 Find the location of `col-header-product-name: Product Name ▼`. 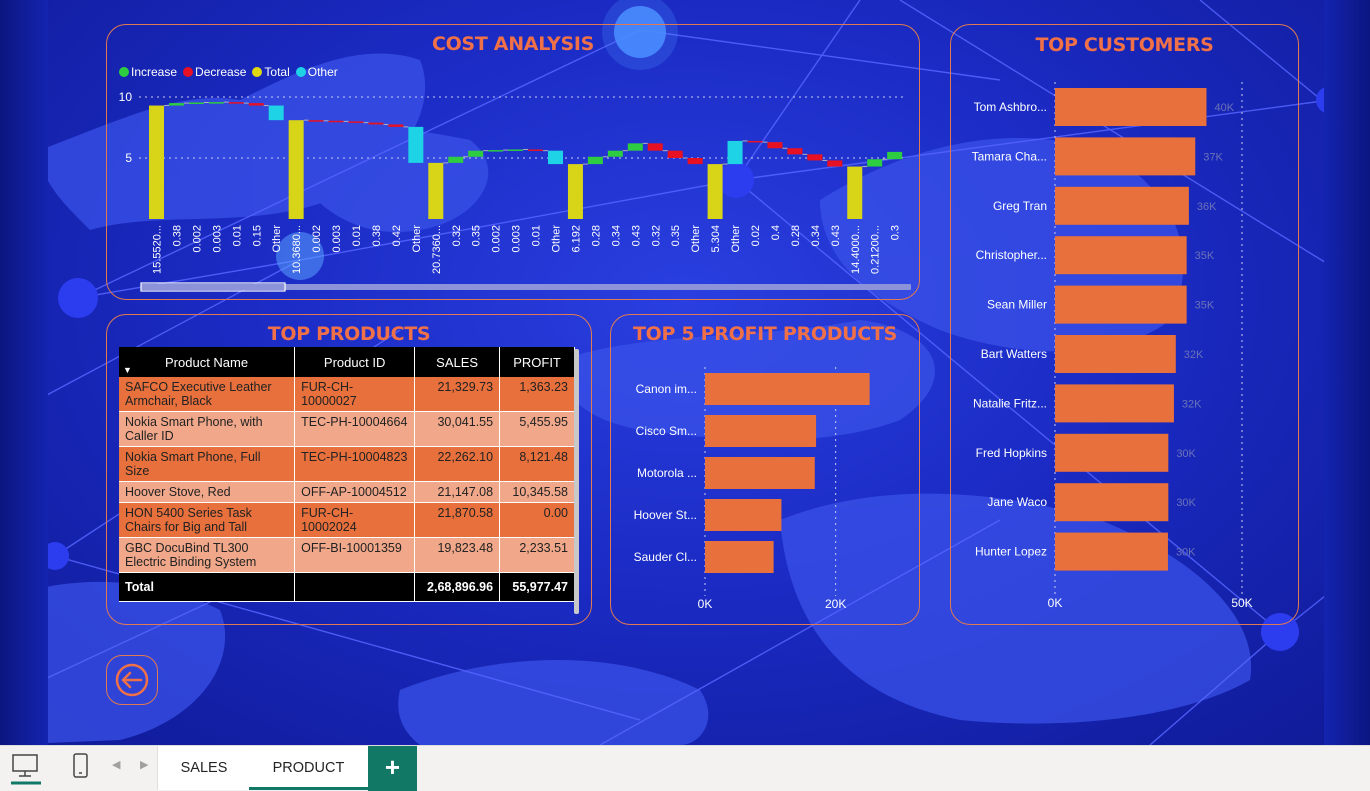

col-header-product-name: Product Name ▼ is located at coordinates (207, 362).